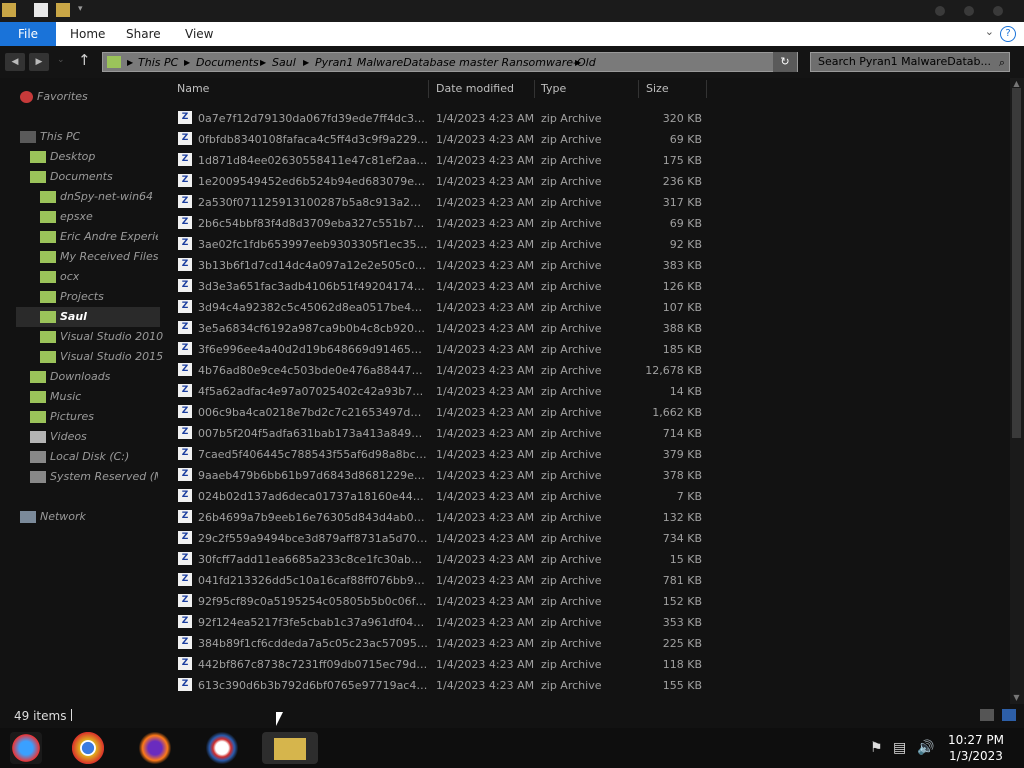  I want to click on breadcrumb-saul: Saul, so click(284, 63).